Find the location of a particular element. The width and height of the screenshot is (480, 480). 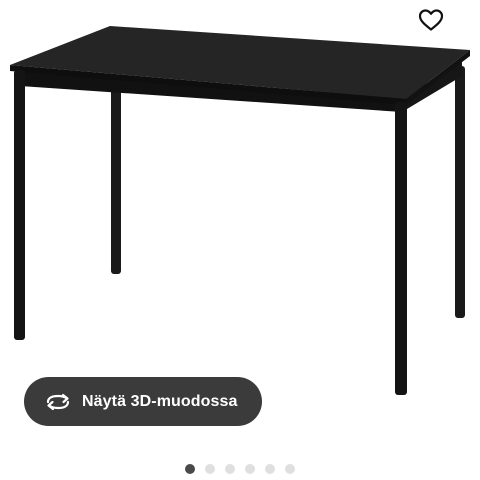

favorite-button is located at coordinates (431, 20).